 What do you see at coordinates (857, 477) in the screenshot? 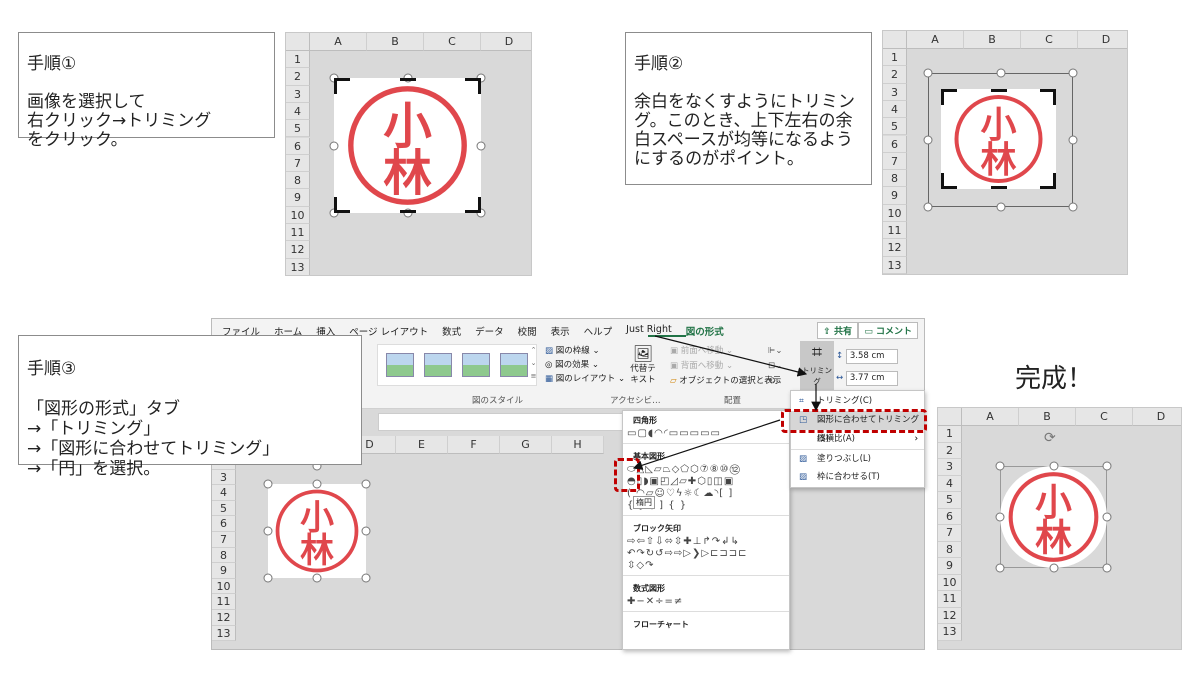
I see `crop-menu-item: ▨ 枠に合わせる(T)` at bounding box center [857, 477].